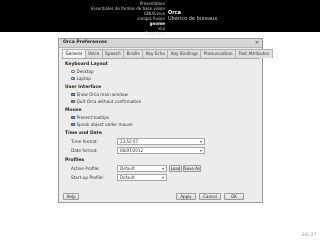 This screenshot has height=240, width=320. What do you see at coordinates (132, 150) in the screenshot?
I see `date-format-value: 08/07/2012` at bounding box center [132, 150].